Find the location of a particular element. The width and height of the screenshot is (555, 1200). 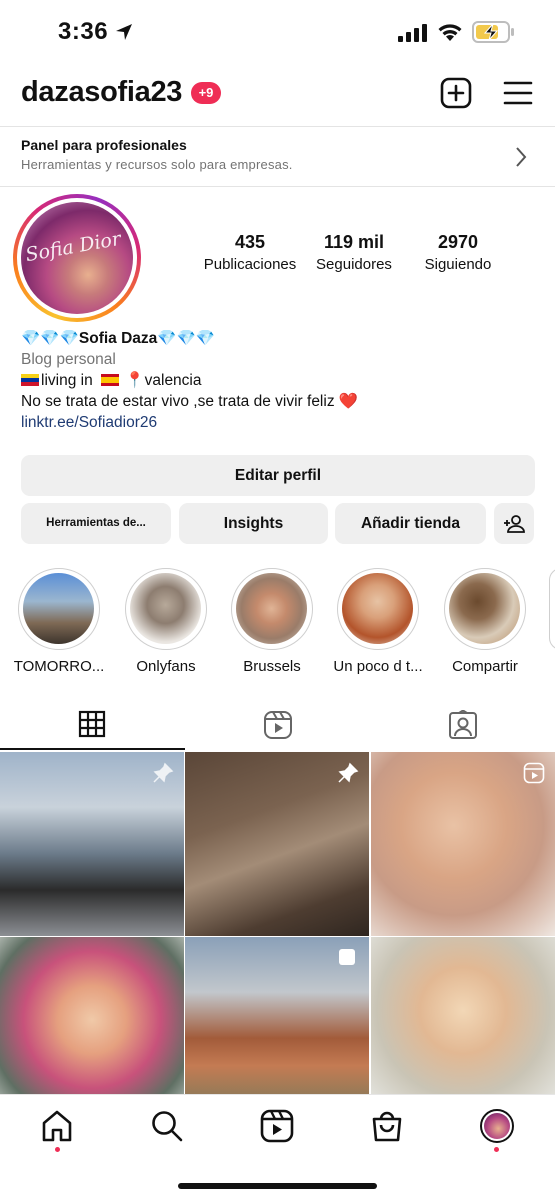

story-highlight: Compartir is located at coordinates (485, 621).